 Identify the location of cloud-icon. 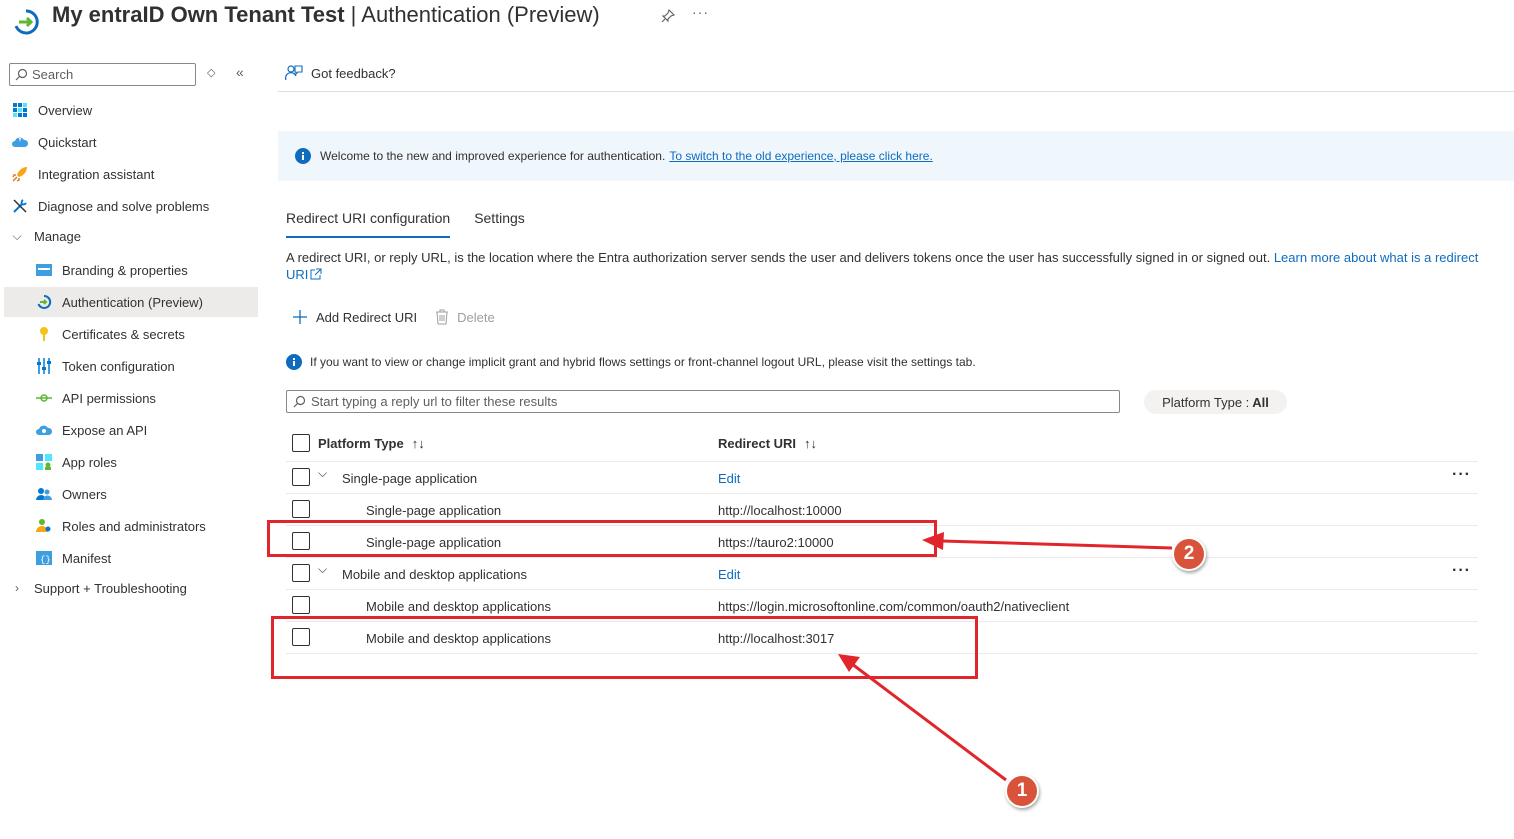
(44, 430).